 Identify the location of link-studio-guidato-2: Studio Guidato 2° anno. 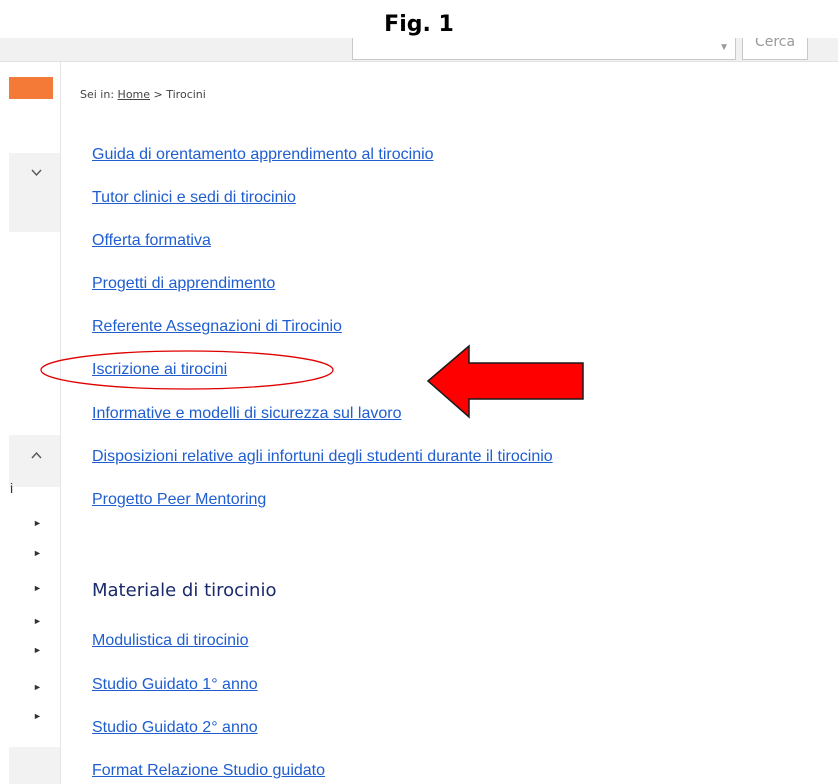
(175, 728).